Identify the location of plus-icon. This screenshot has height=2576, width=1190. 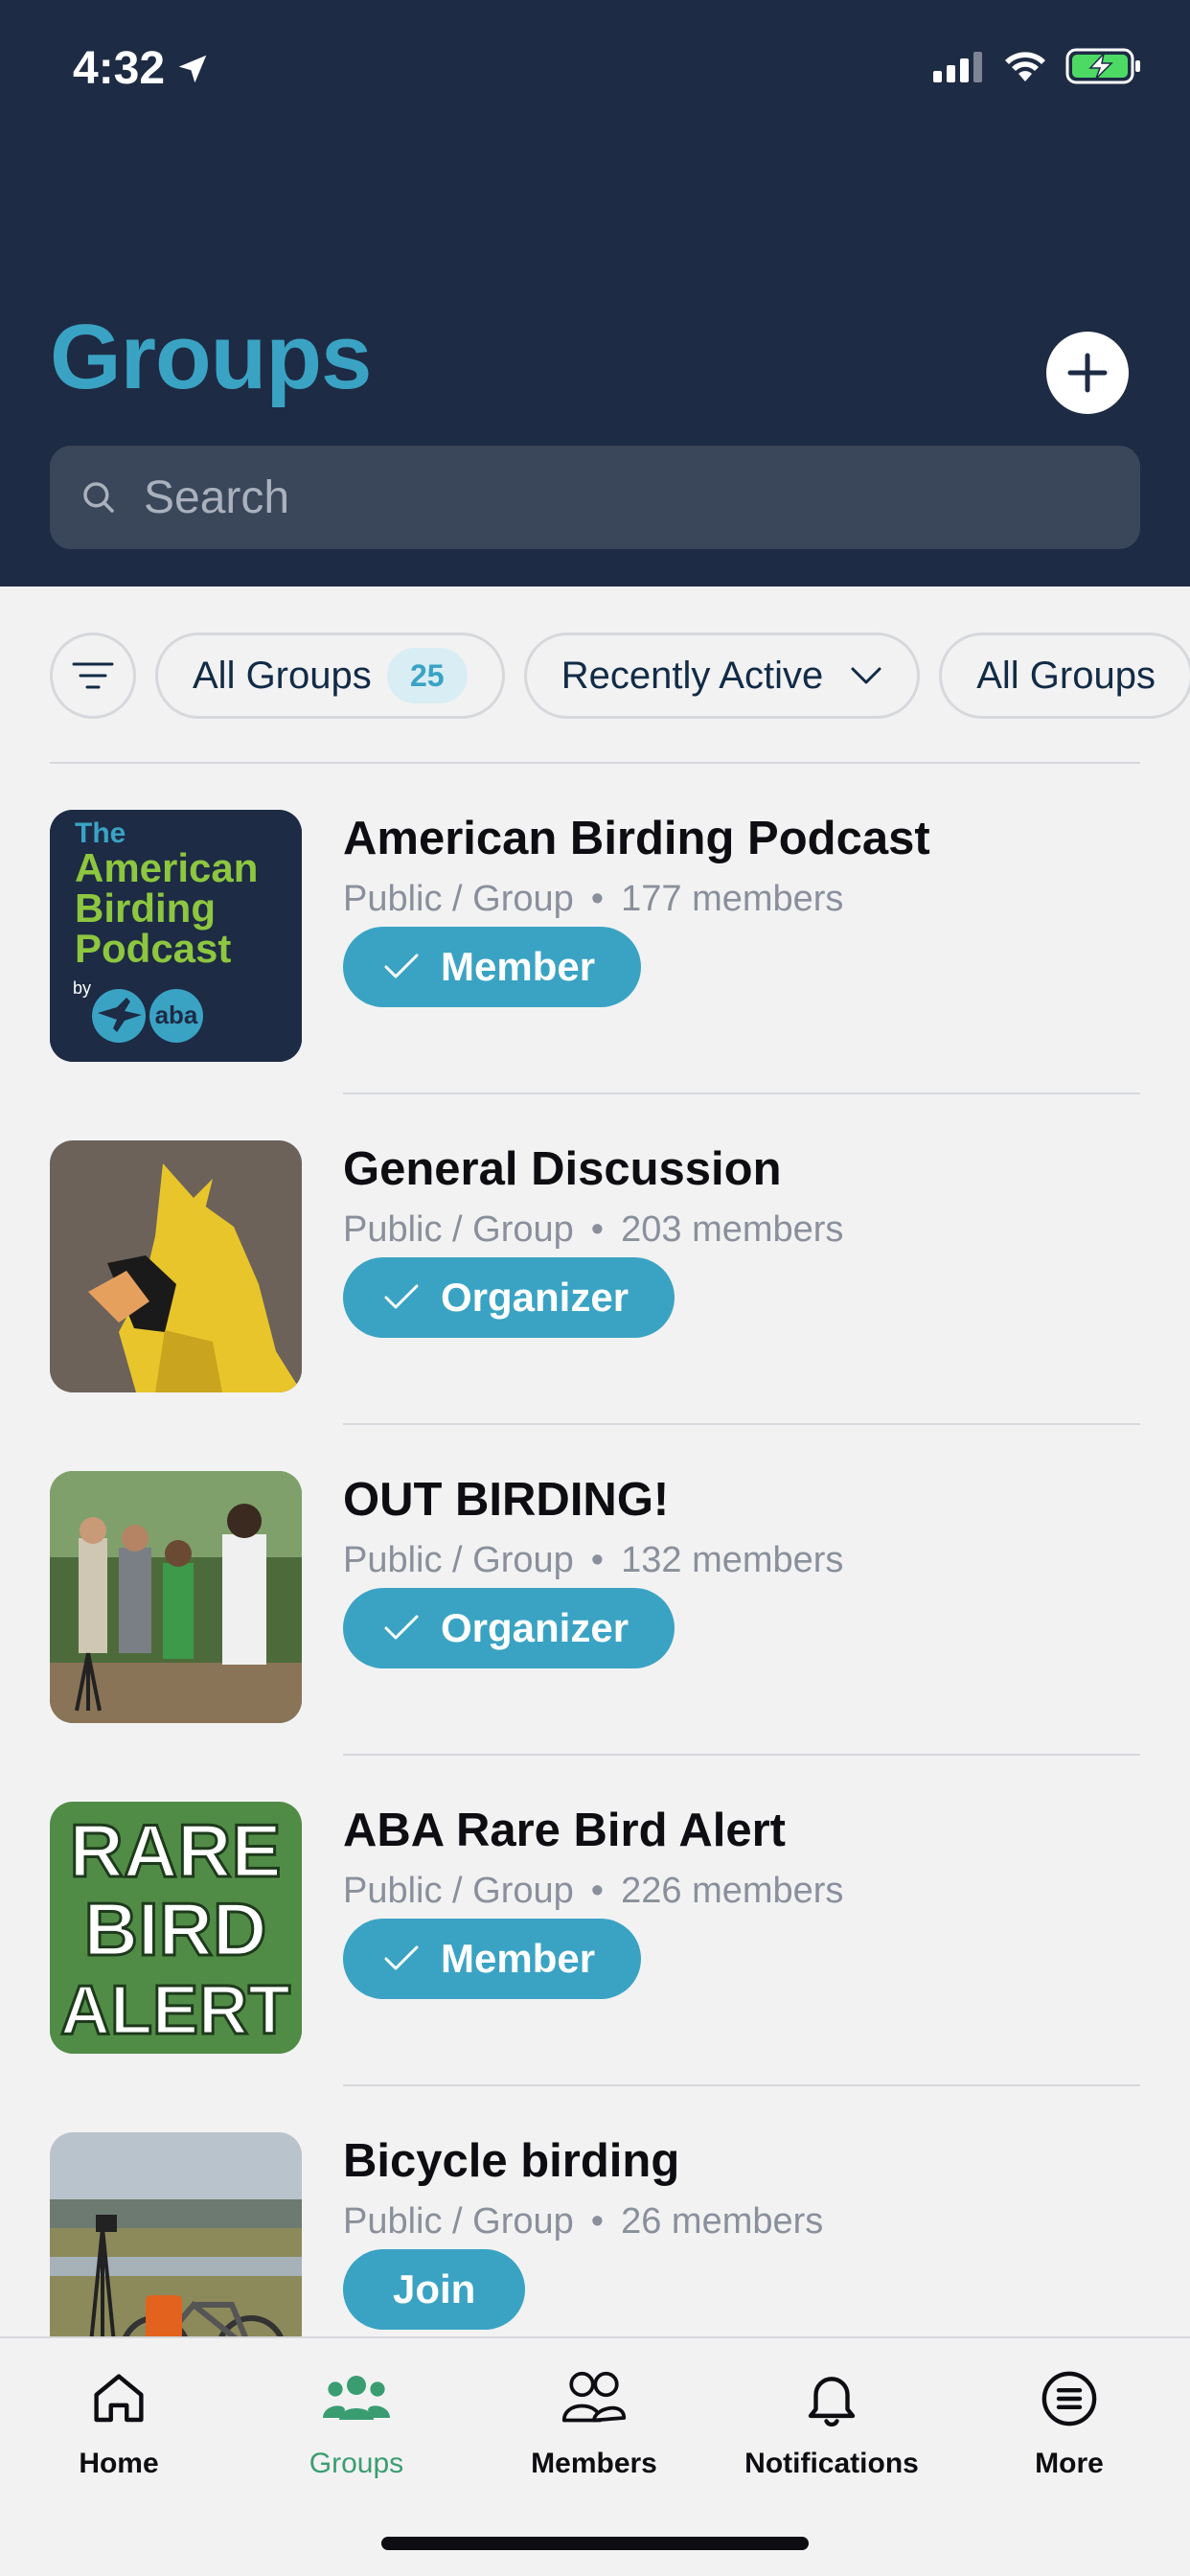
(1088, 373).